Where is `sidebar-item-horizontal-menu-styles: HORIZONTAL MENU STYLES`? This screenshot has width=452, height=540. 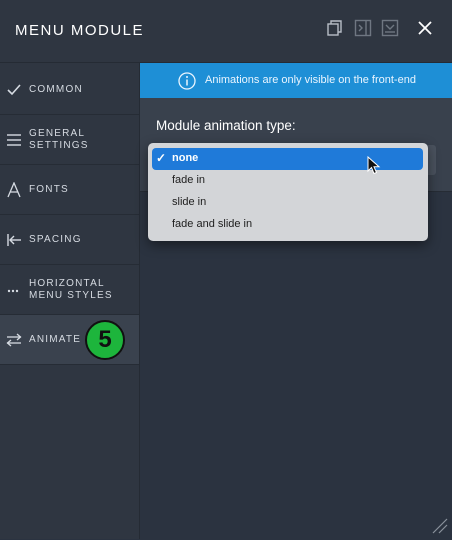
sidebar-item-horizontal-menu-styles: HORIZONTAL MENU STYLES is located at coordinates (69, 290).